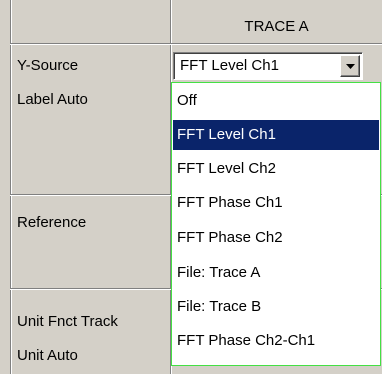 This screenshot has width=382, height=374. I want to click on dropdown-option: FFT Phase Ch2-Ch1, so click(276, 341).